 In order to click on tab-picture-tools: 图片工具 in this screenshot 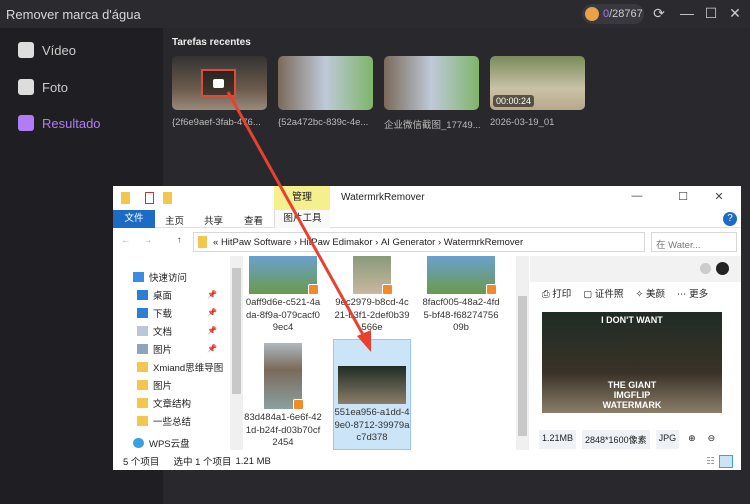, I will do `click(302, 219)`.